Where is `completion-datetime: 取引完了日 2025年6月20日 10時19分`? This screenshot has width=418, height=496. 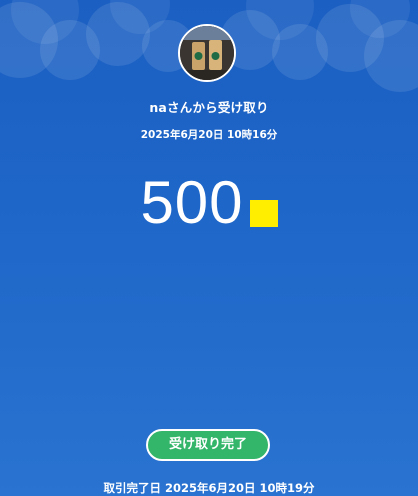
completion-datetime: 取引完了日 2025年6月20日 10時19分 is located at coordinates (209, 488).